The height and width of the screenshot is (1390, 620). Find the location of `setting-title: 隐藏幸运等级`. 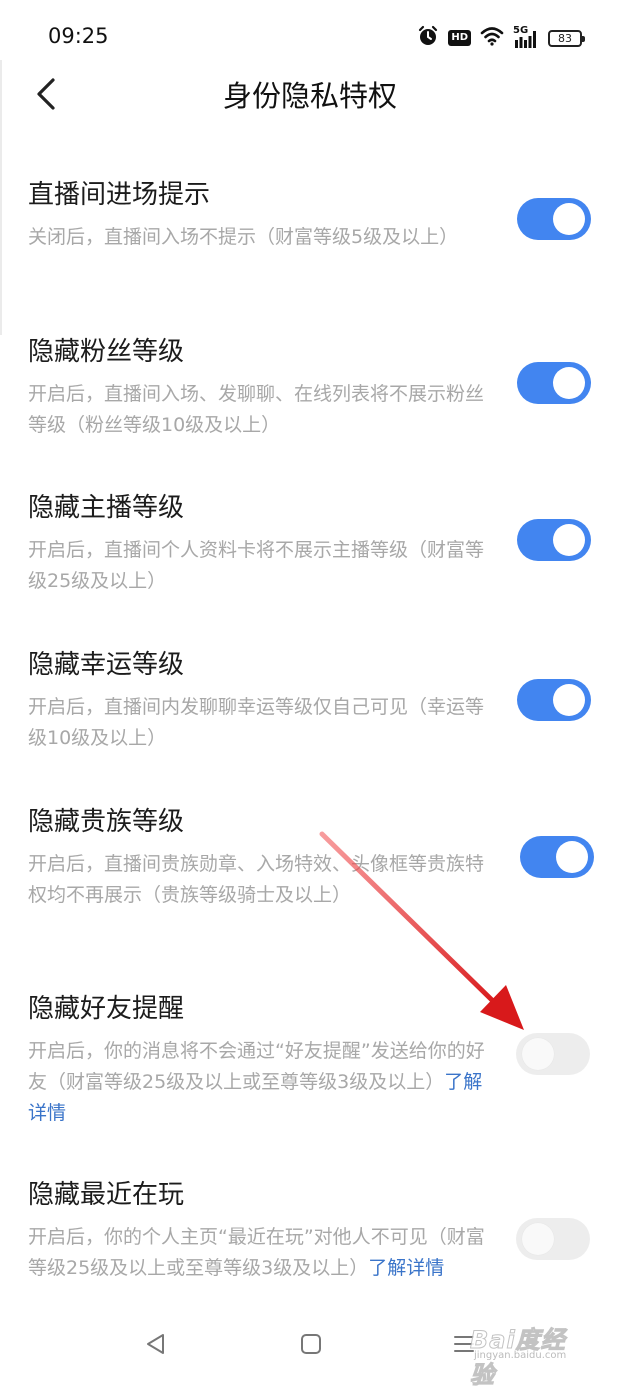

setting-title: 隐藏幸运等级 is located at coordinates (106, 665).